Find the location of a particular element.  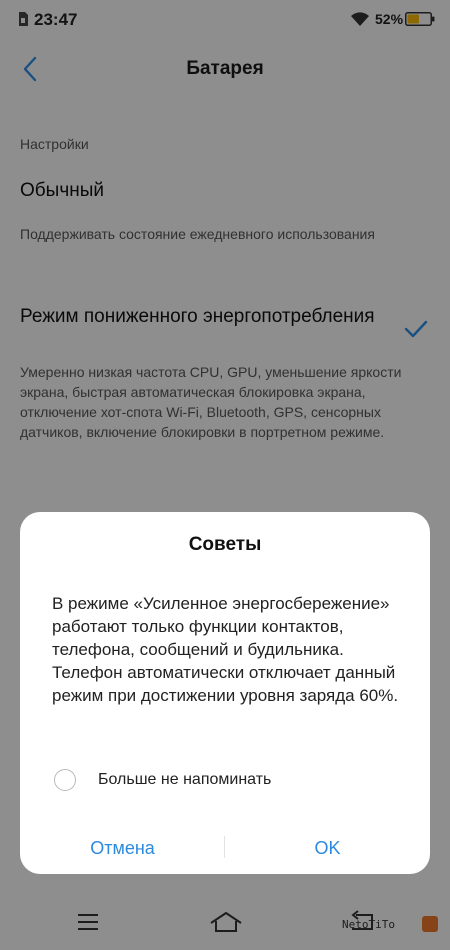

dont-remind-checkbox: Больше не напоминать is located at coordinates (219, 782).